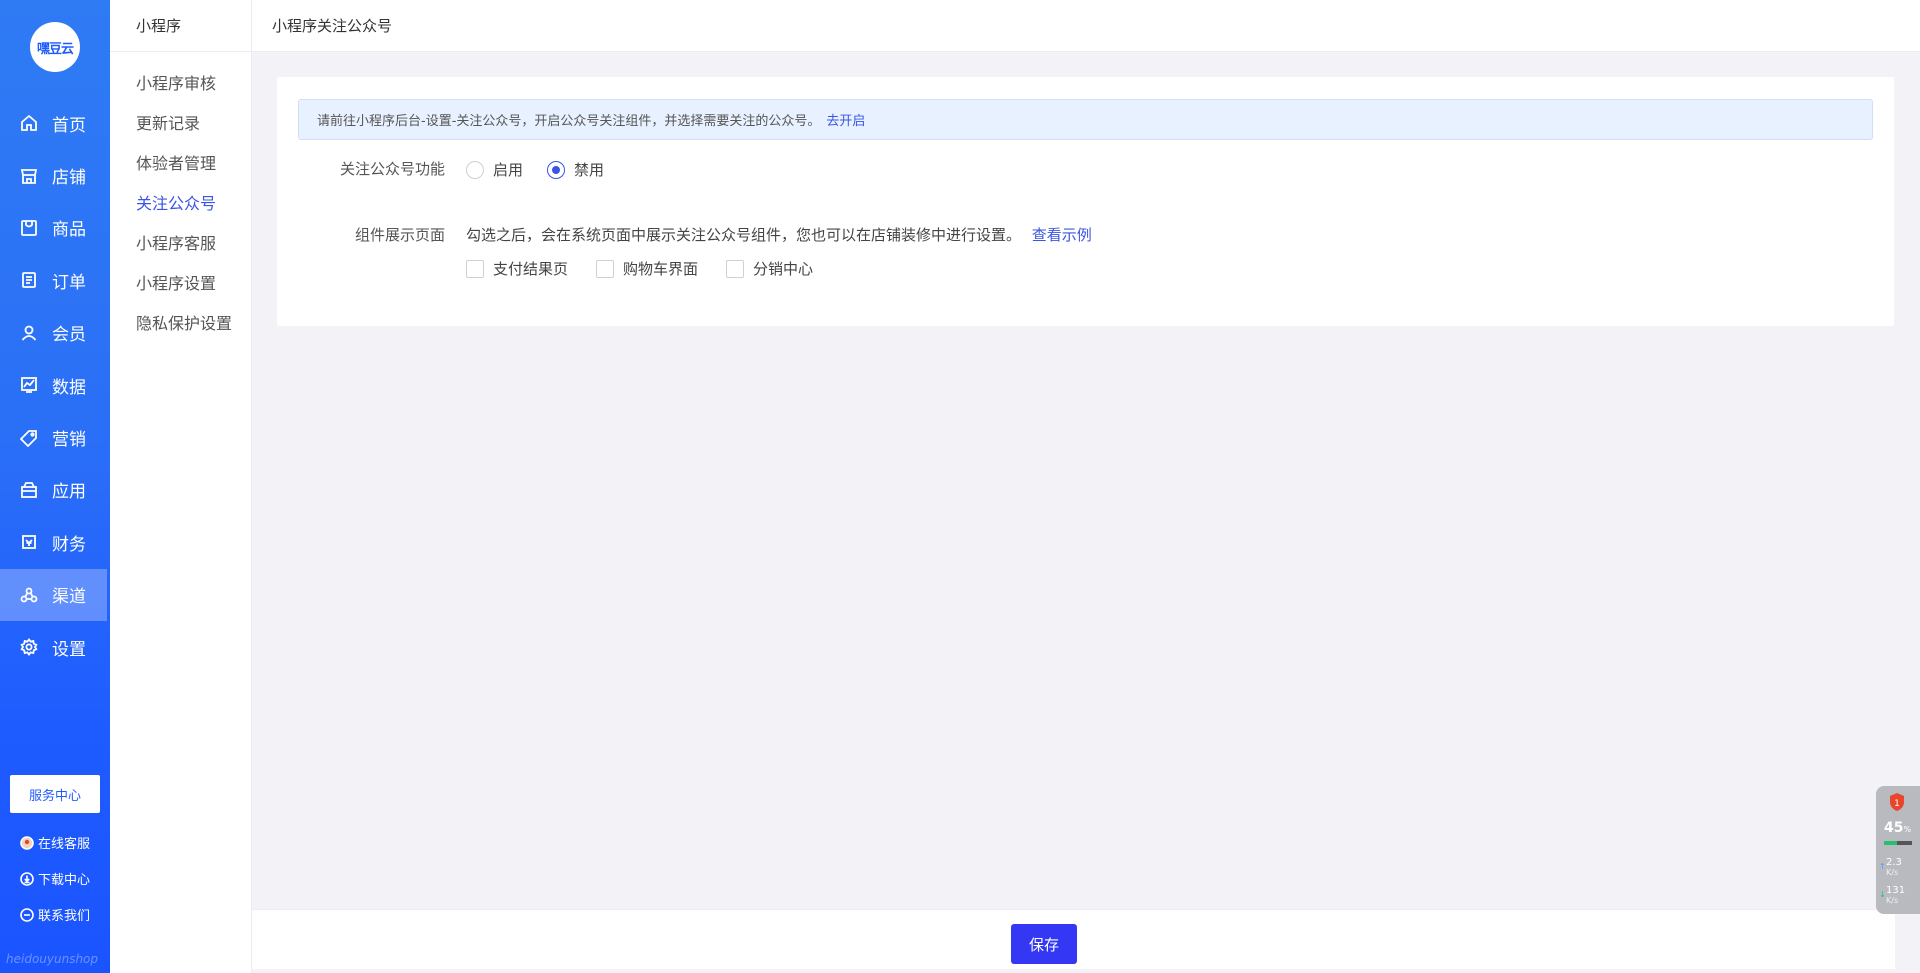  I want to click on channel-icon, so click(29, 595).